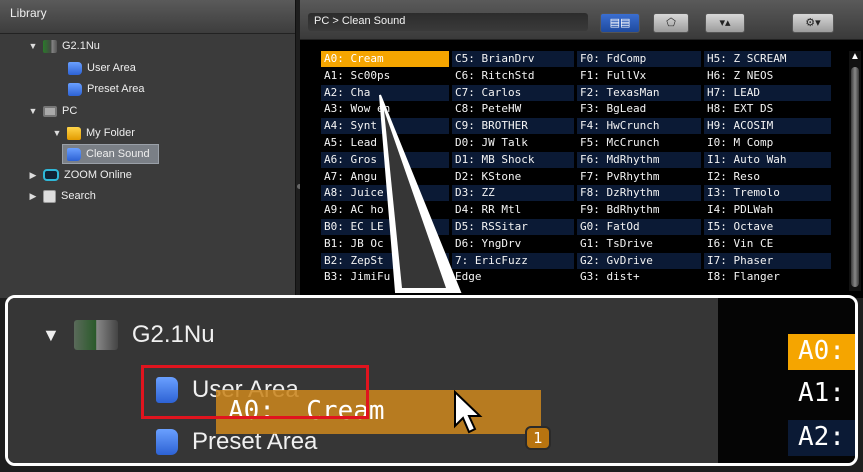 Image resolution: width=863 pixels, height=472 pixels. Describe the element at coordinates (767, 260) in the screenshot. I see `patch-cell: I7: Phaser` at that location.